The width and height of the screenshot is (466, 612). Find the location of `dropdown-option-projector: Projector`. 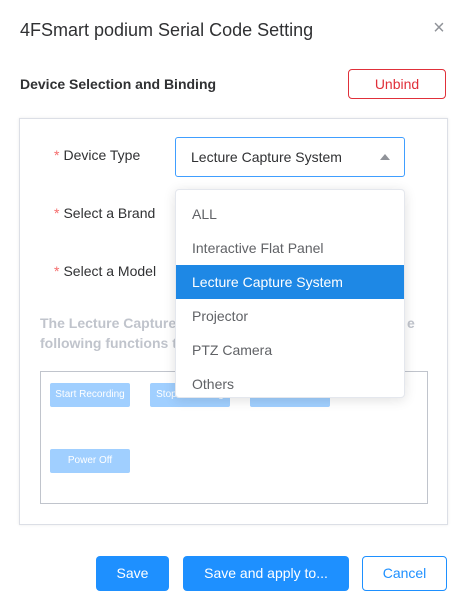

dropdown-option-projector: Projector is located at coordinates (290, 316).